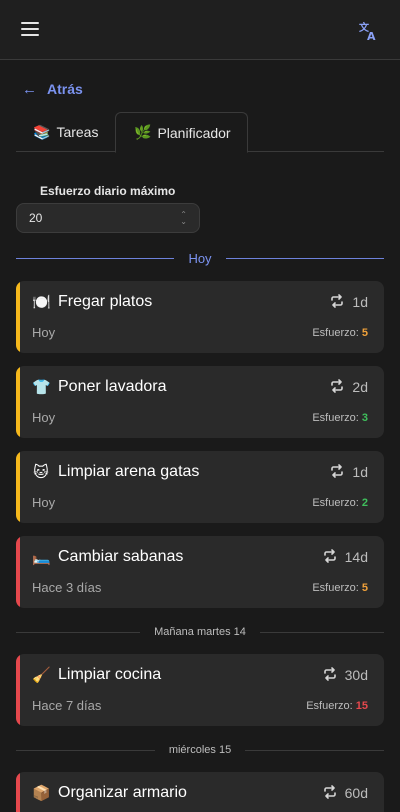  What do you see at coordinates (200, 332) in the screenshot?
I see `task-sub-row: Hoy Esfuerzo: 5` at bounding box center [200, 332].